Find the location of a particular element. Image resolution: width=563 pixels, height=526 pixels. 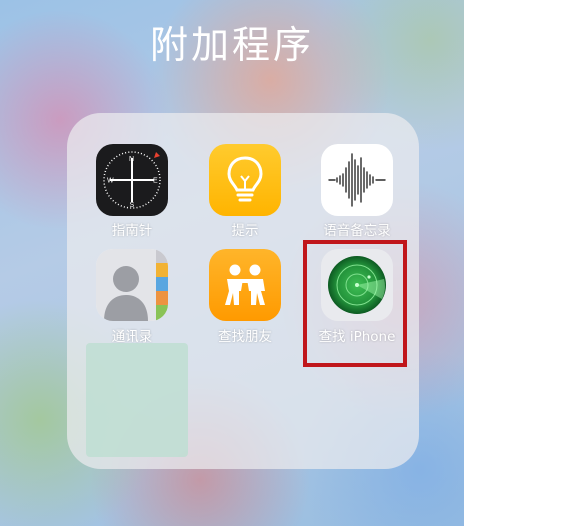

waveform-icon is located at coordinates (357, 180).